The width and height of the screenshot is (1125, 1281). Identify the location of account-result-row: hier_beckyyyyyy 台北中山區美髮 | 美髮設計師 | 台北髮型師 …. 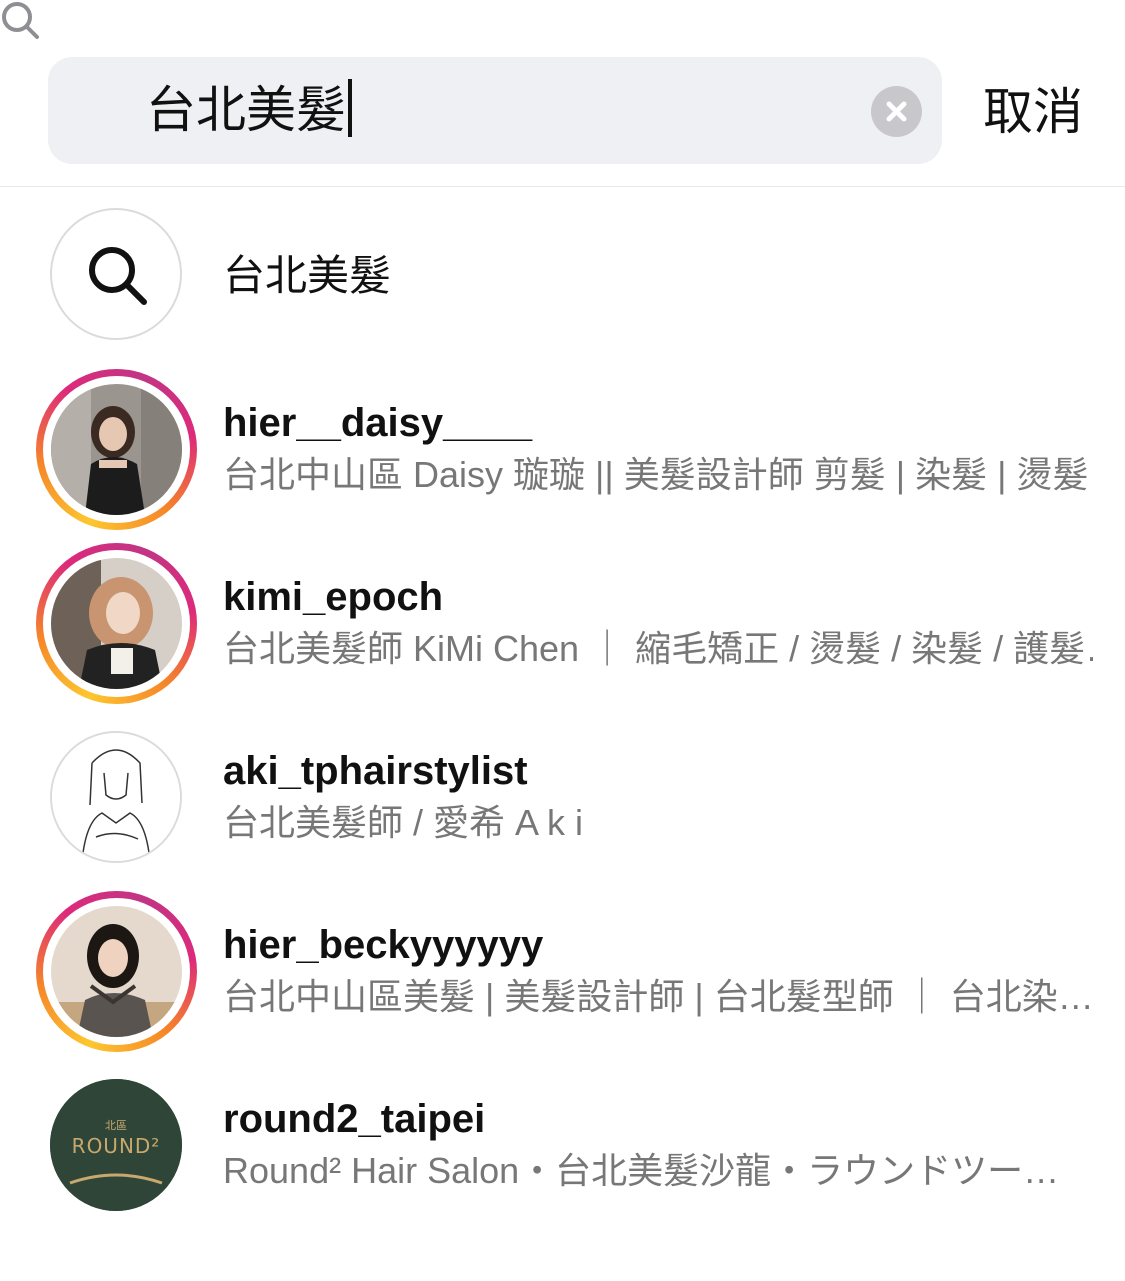
(562, 976).